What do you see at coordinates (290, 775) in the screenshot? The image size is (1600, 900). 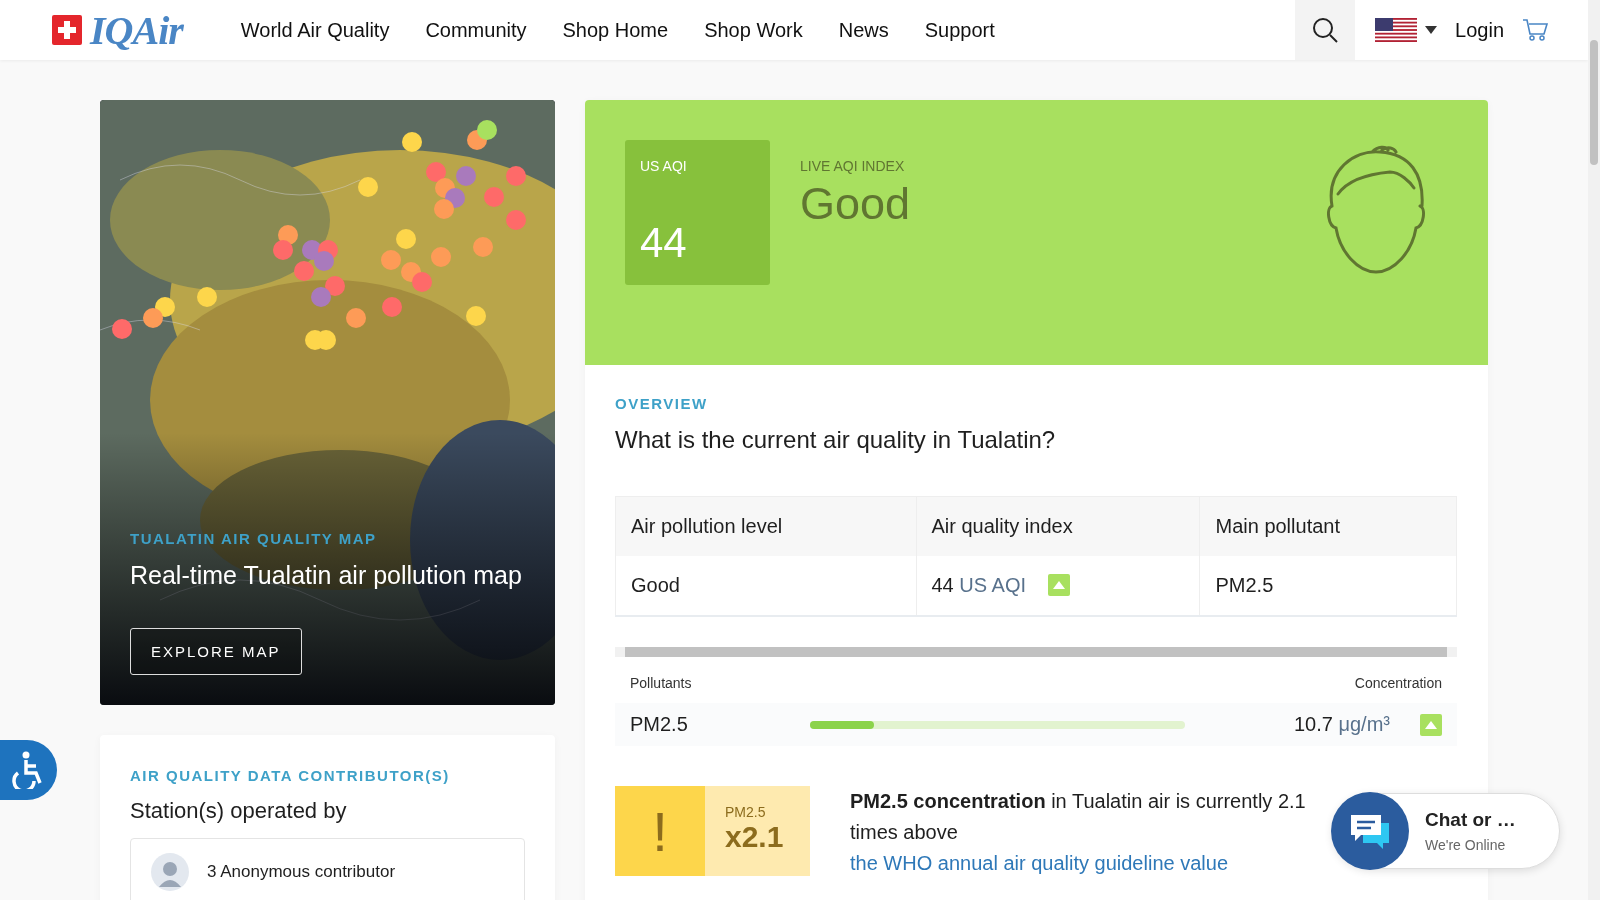 I see `section-label: AIR QUALITY DATA CONTRIBUTOR(S)` at bounding box center [290, 775].